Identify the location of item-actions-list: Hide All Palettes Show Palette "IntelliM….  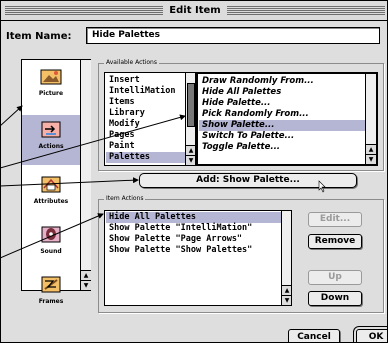
(198, 258).